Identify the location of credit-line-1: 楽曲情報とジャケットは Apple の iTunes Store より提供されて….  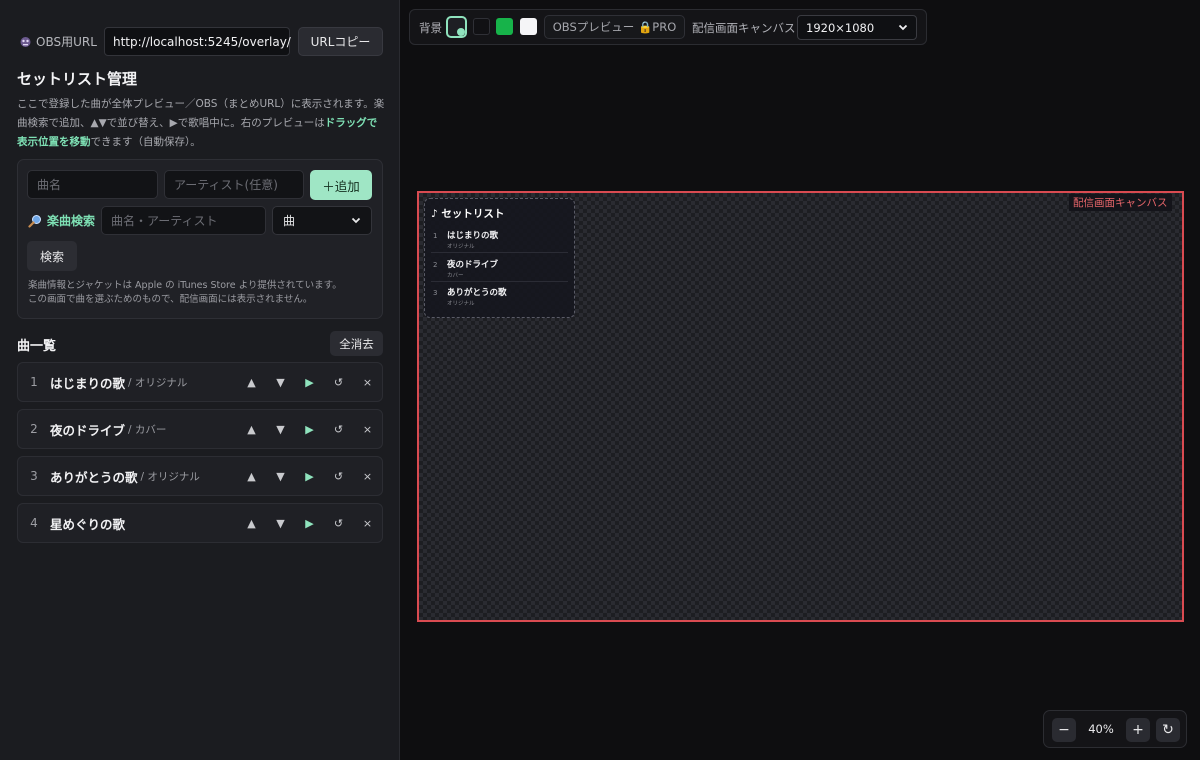
(185, 285).